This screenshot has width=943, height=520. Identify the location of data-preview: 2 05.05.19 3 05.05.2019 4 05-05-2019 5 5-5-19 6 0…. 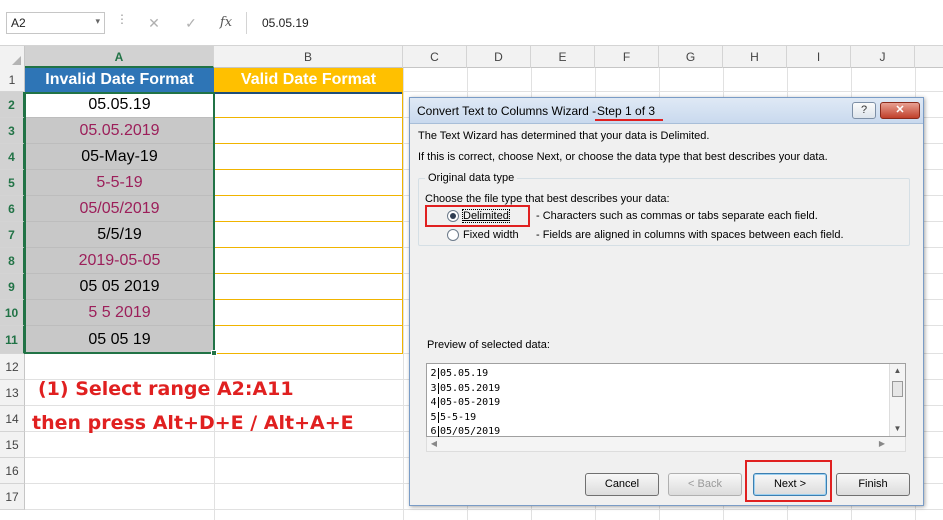
(666, 400).